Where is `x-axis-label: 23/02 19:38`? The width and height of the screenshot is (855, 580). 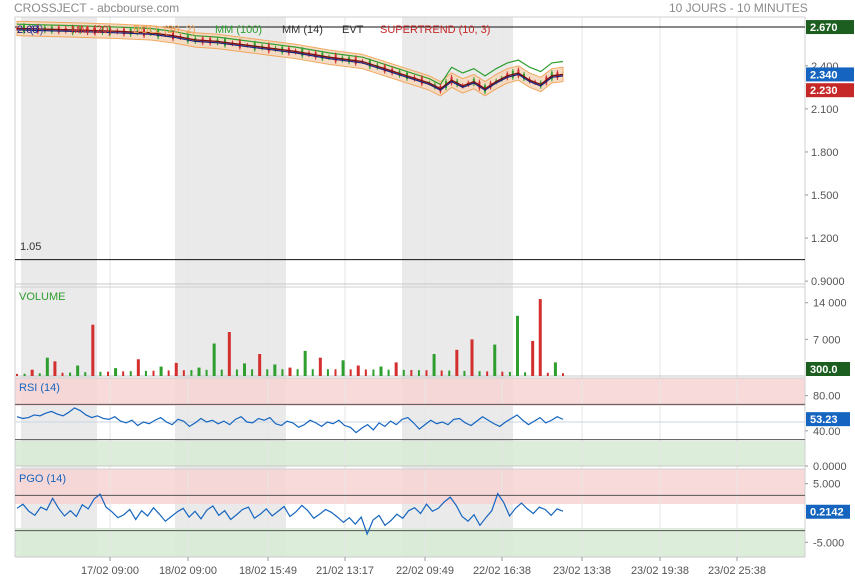 x-axis-label: 23/02 19:38 is located at coordinates (660, 571).